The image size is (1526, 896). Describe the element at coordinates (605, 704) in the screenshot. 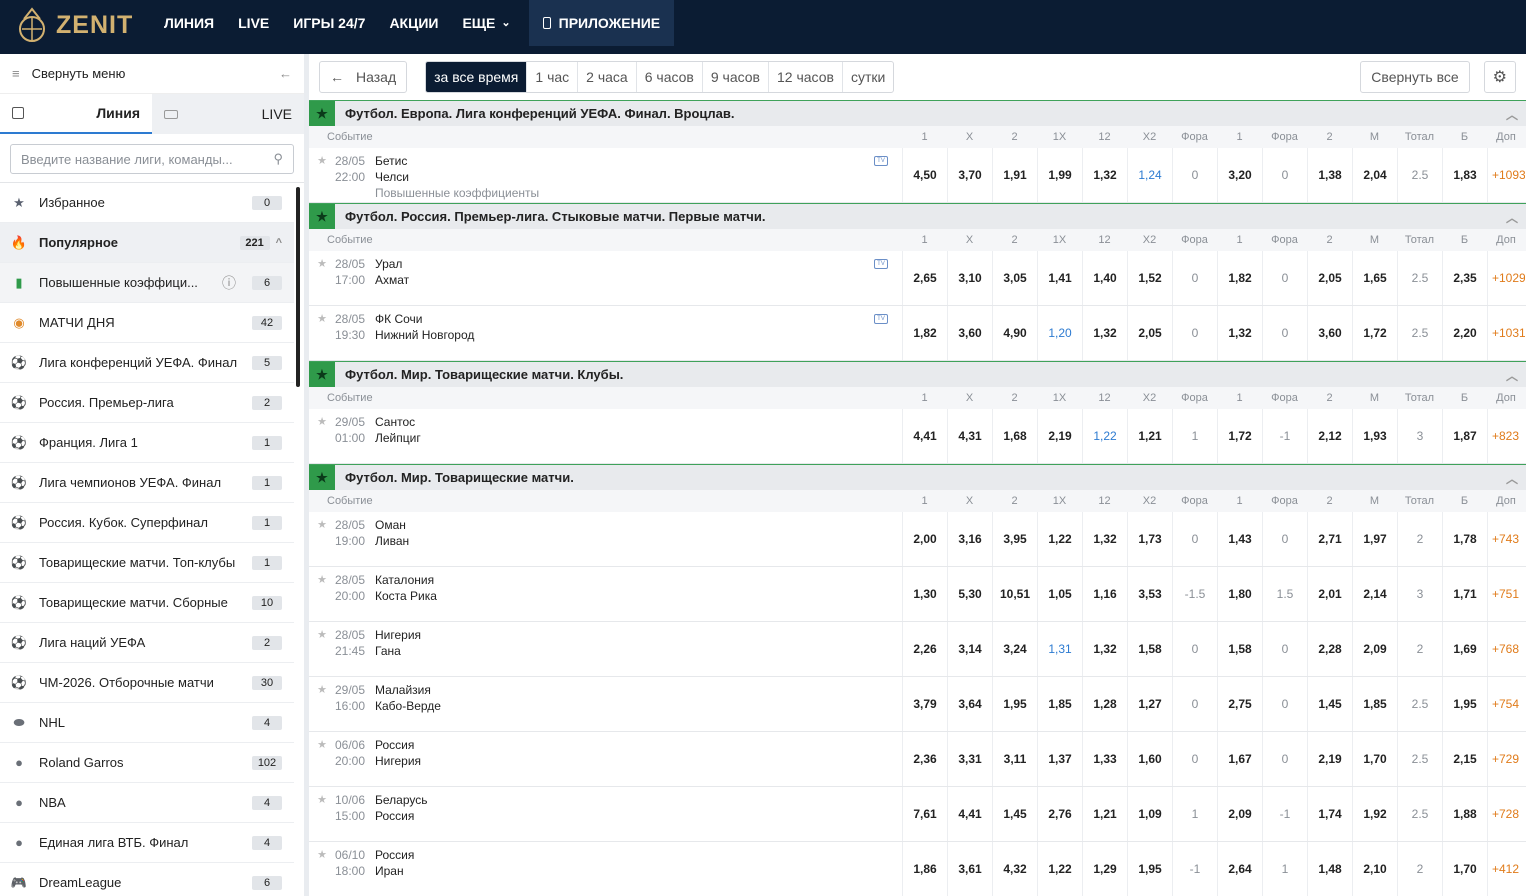

I see `event-info: ★ 29/05 16:00 Малайзия Кабо-Верде` at that location.